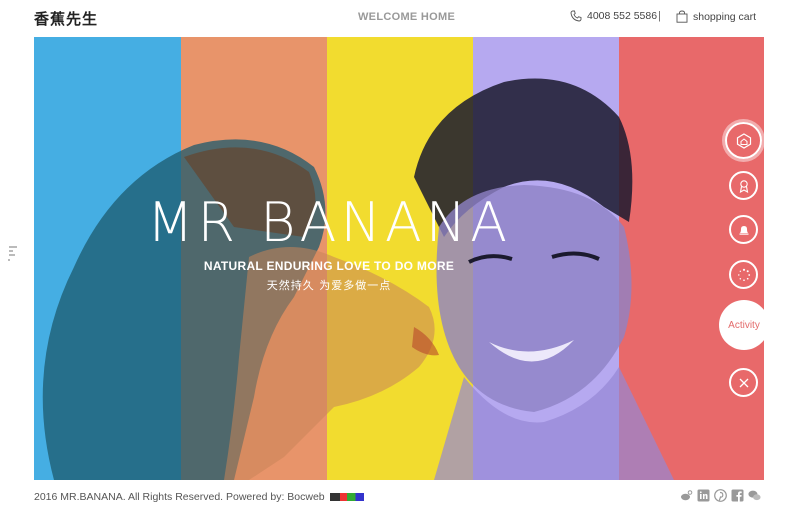 The image size is (800, 515). I want to click on wechat-icon, so click(754, 495).